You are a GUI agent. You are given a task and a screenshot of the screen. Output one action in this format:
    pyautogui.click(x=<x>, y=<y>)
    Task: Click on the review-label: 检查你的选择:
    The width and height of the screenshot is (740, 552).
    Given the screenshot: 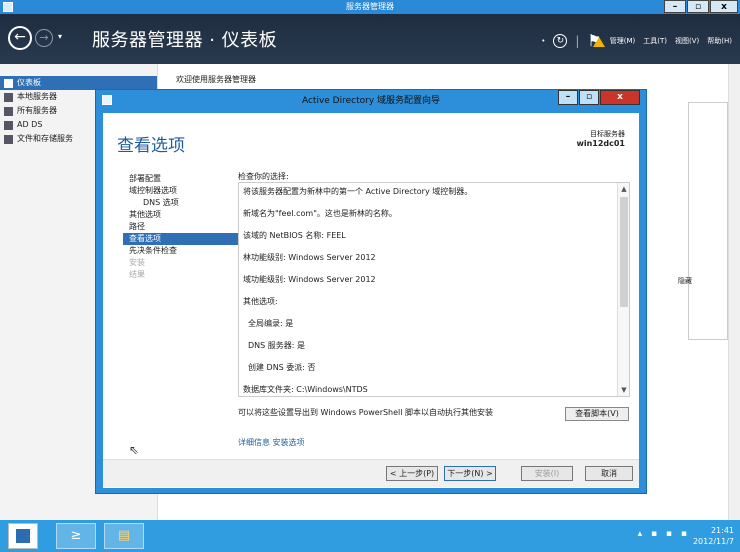 What is the action you would take?
    pyautogui.click(x=263, y=176)
    